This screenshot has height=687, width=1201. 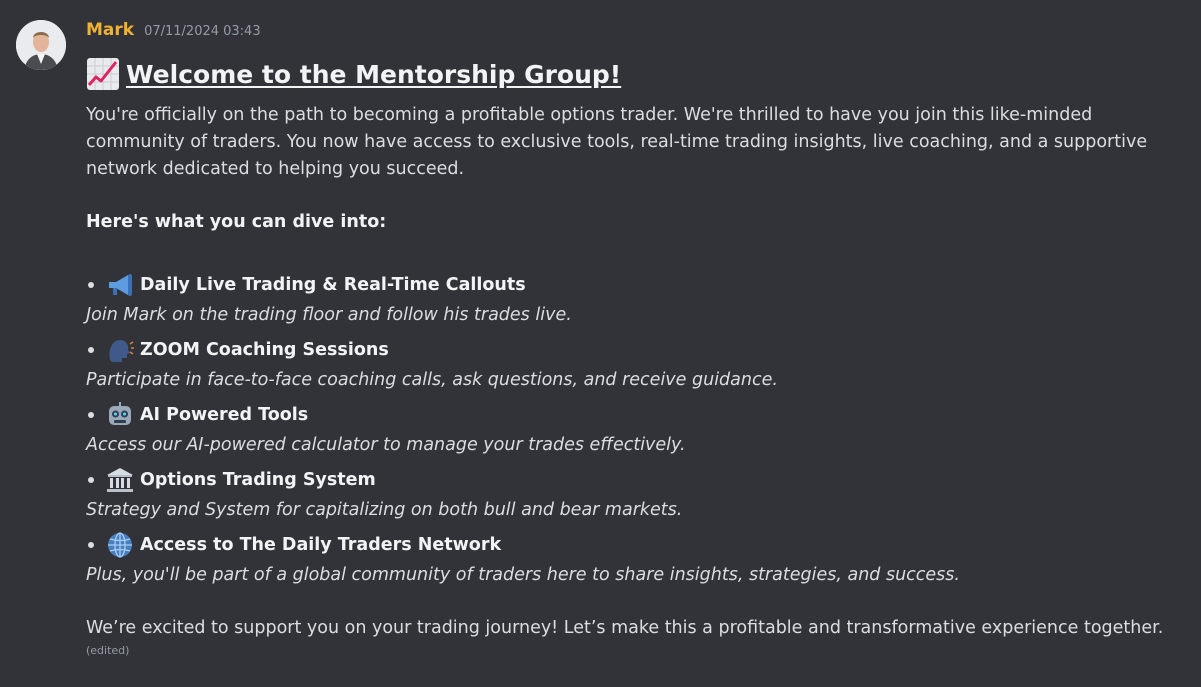 I want to click on speaking-head-icon, so click(x=120, y=350).